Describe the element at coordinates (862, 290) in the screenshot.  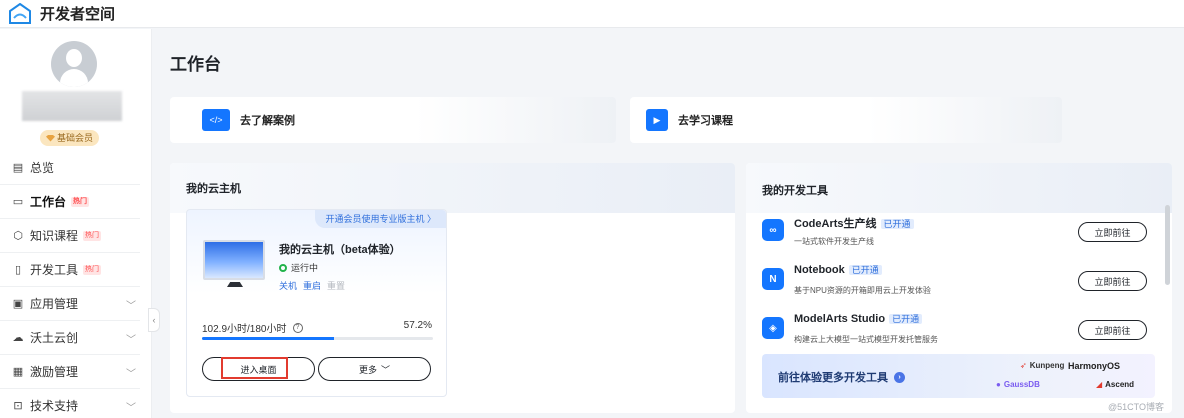
I see `tool-desc: 基于NPU资源的开箱即用云上开发体验` at that location.